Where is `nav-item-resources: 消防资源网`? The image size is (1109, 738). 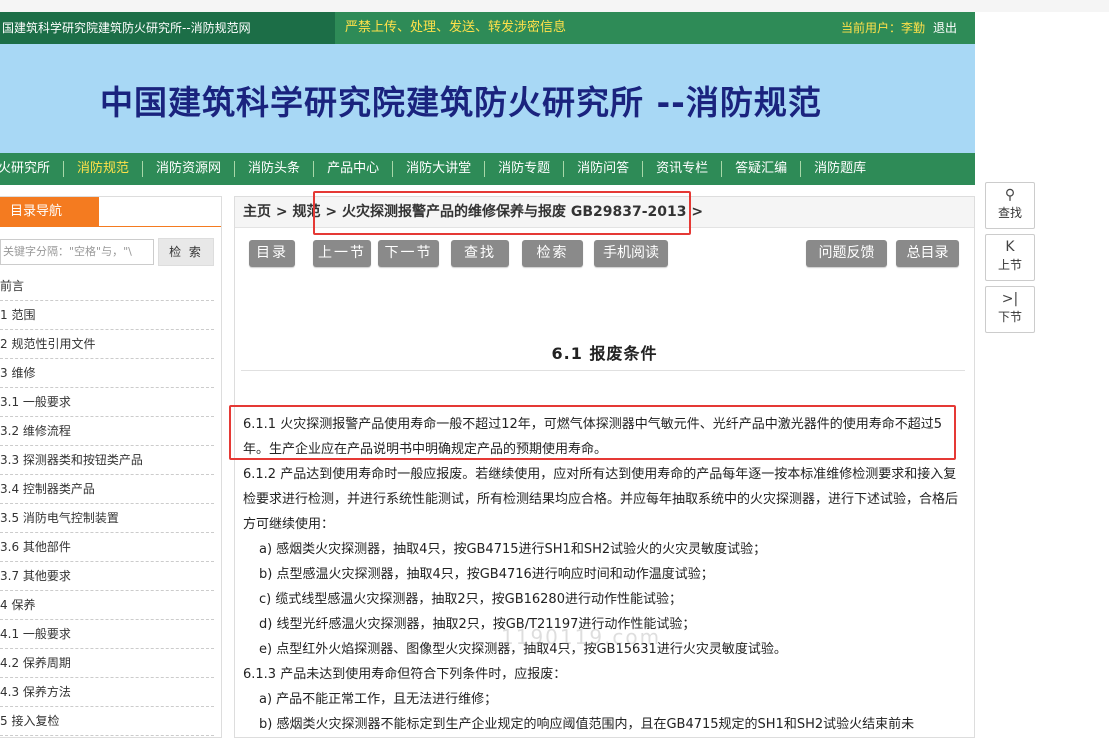 nav-item-resources: 消防资源网 is located at coordinates (189, 169).